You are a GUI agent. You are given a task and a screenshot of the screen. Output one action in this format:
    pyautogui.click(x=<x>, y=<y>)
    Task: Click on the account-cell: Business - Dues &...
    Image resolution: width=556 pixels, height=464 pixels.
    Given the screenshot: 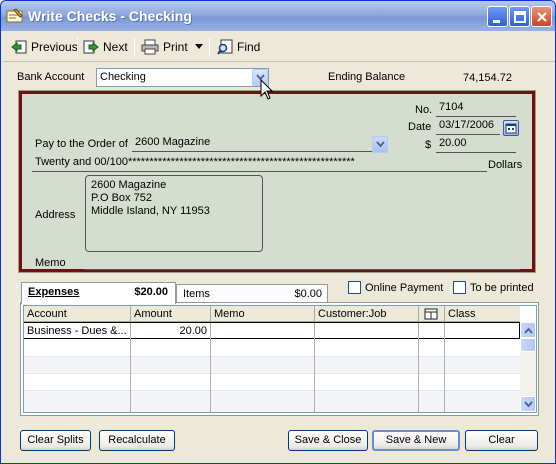 What is the action you would take?
    pyautogui.click(x=77, y=331)
    